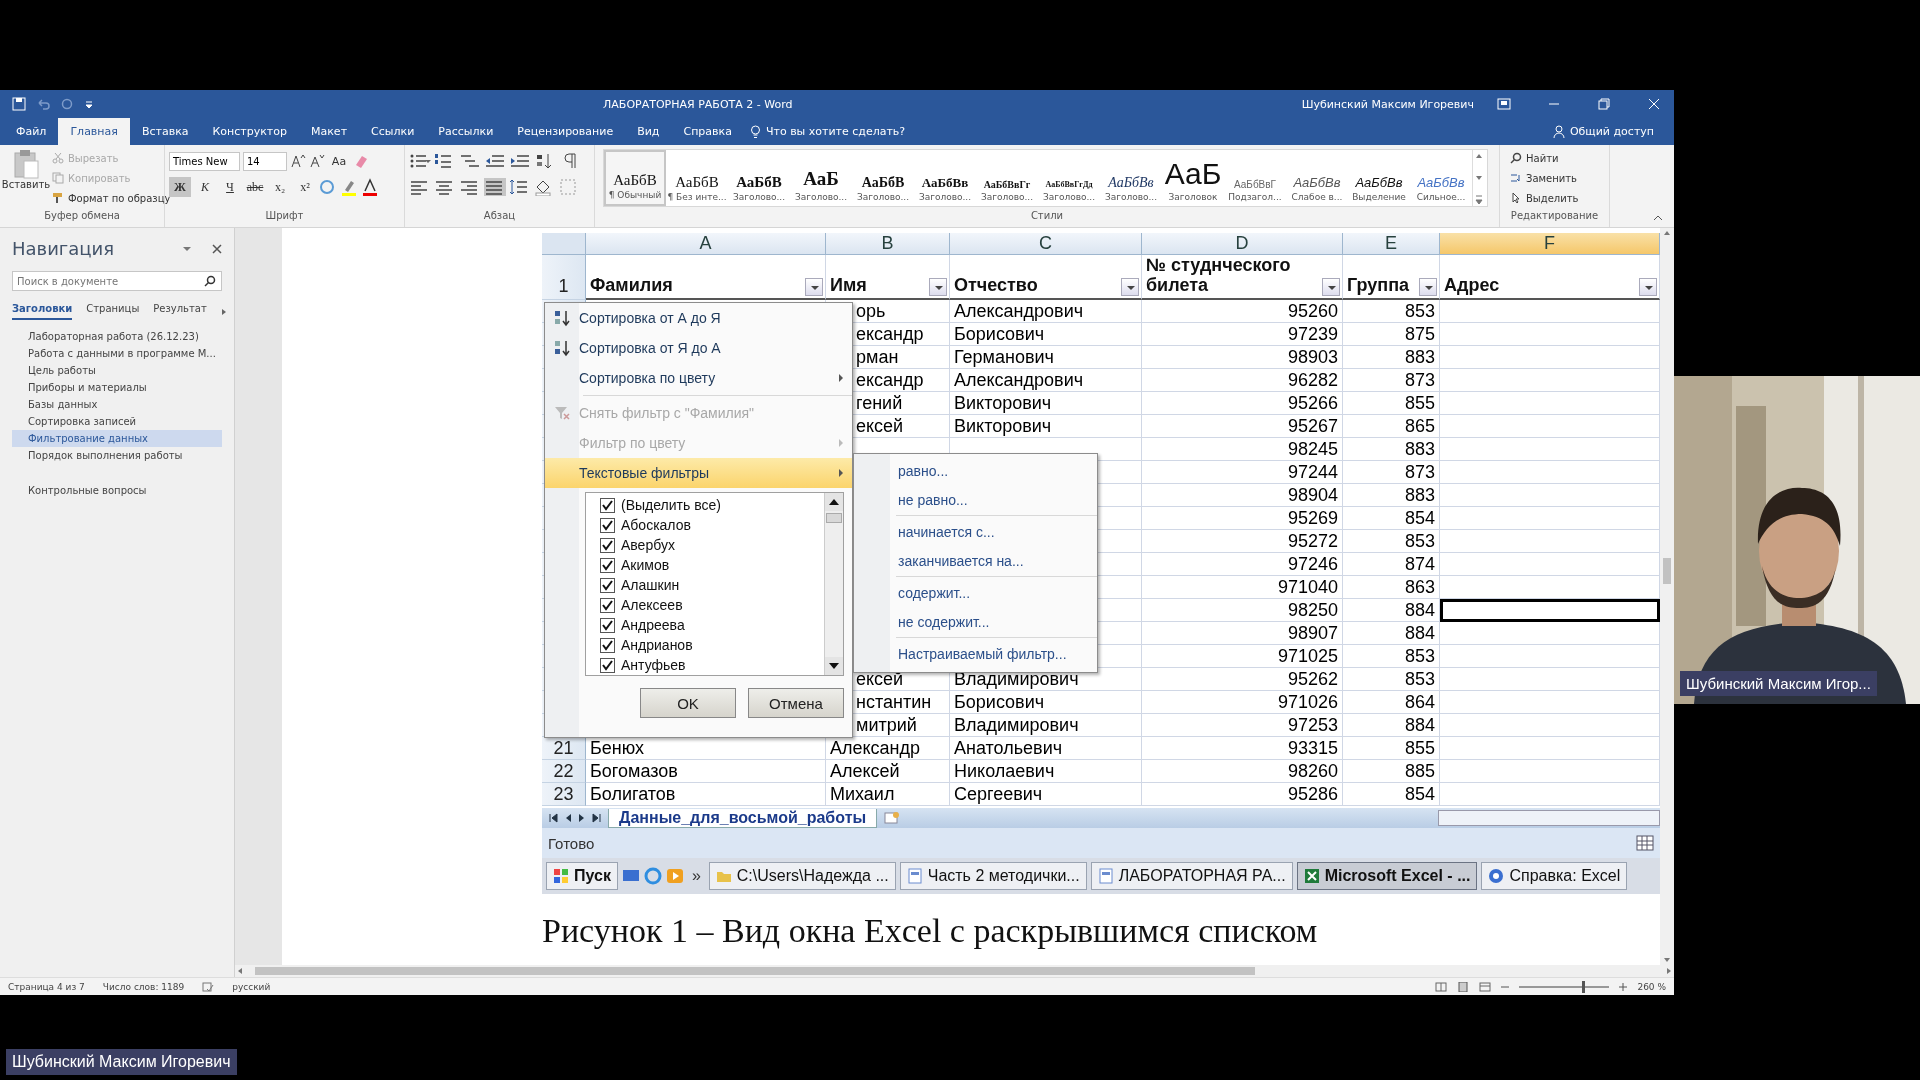  I want to click on shrink-font-icon, so click(317, 161).